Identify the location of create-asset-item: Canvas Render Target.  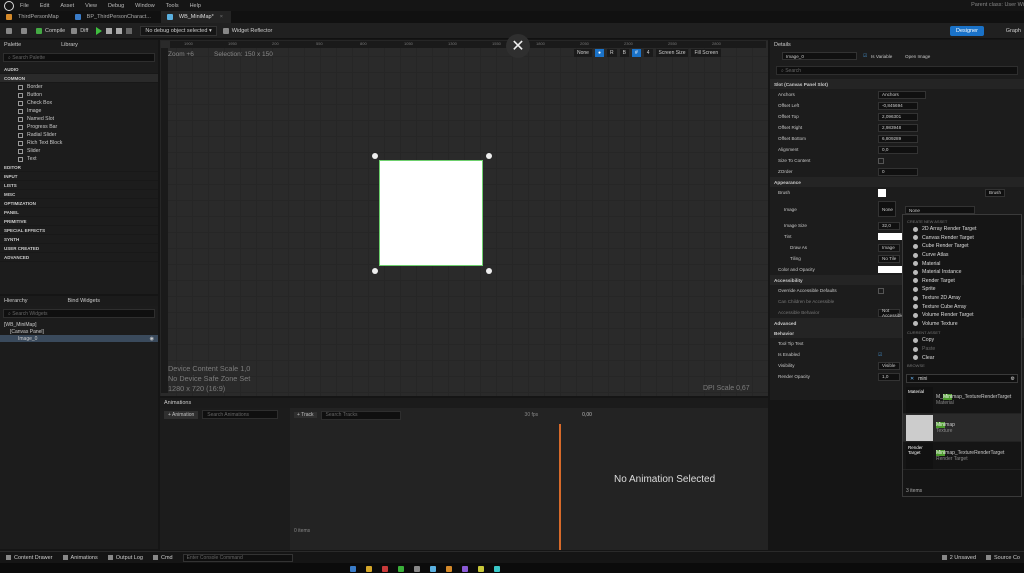
(962, 238).